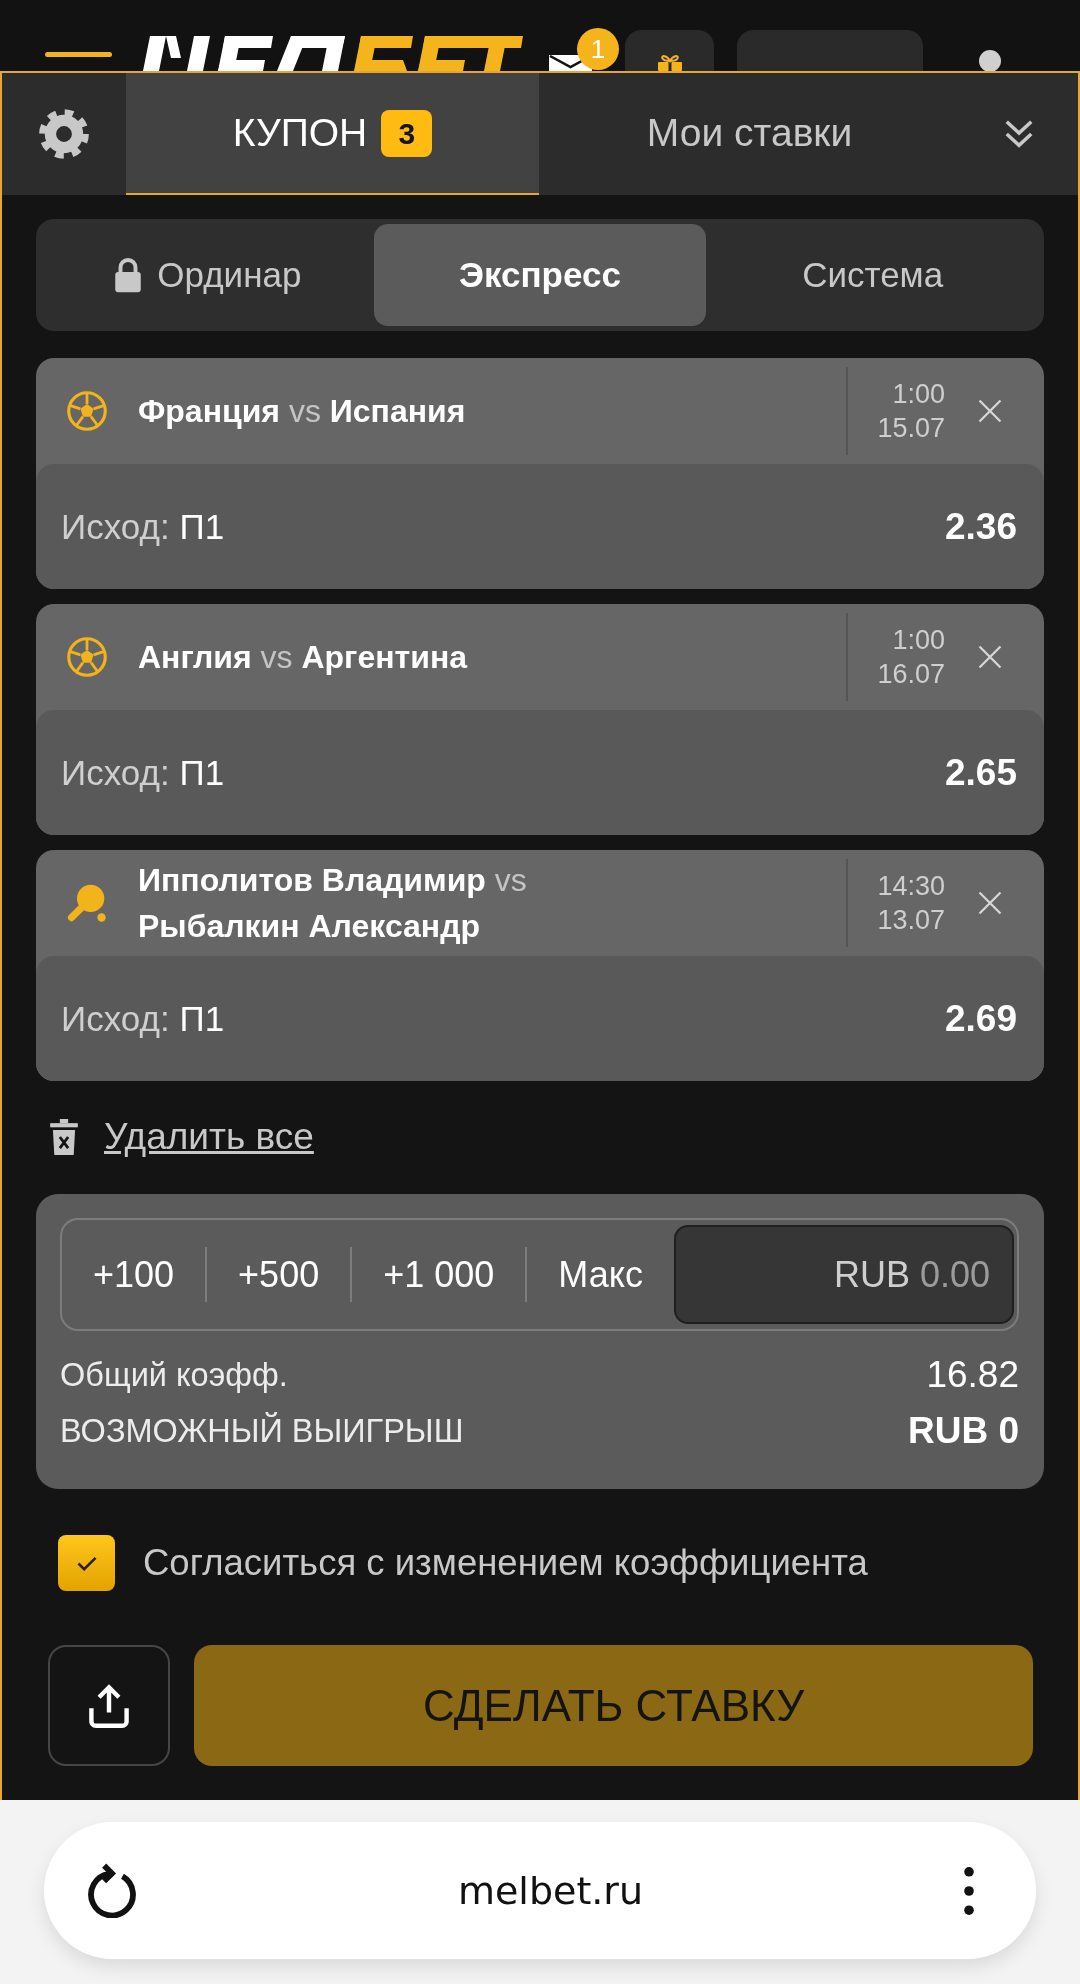  What do you see at coordinates (540, 1018) in the screenshot?
I see `outcome-panel: Исход: П1 2.69` at bounding box center [540, 1018].